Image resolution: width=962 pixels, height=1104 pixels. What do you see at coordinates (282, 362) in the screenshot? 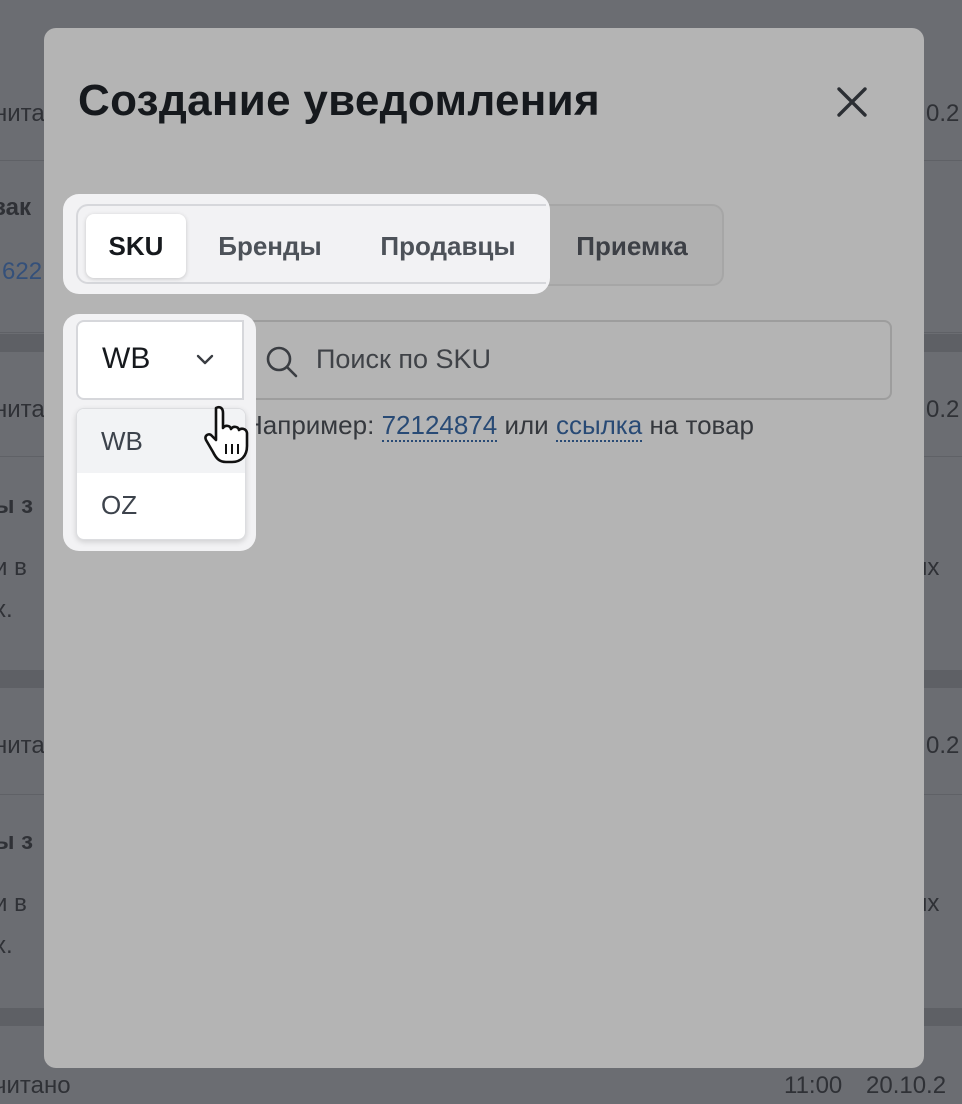
I see `search-icon` at bounding box center [282, 362].